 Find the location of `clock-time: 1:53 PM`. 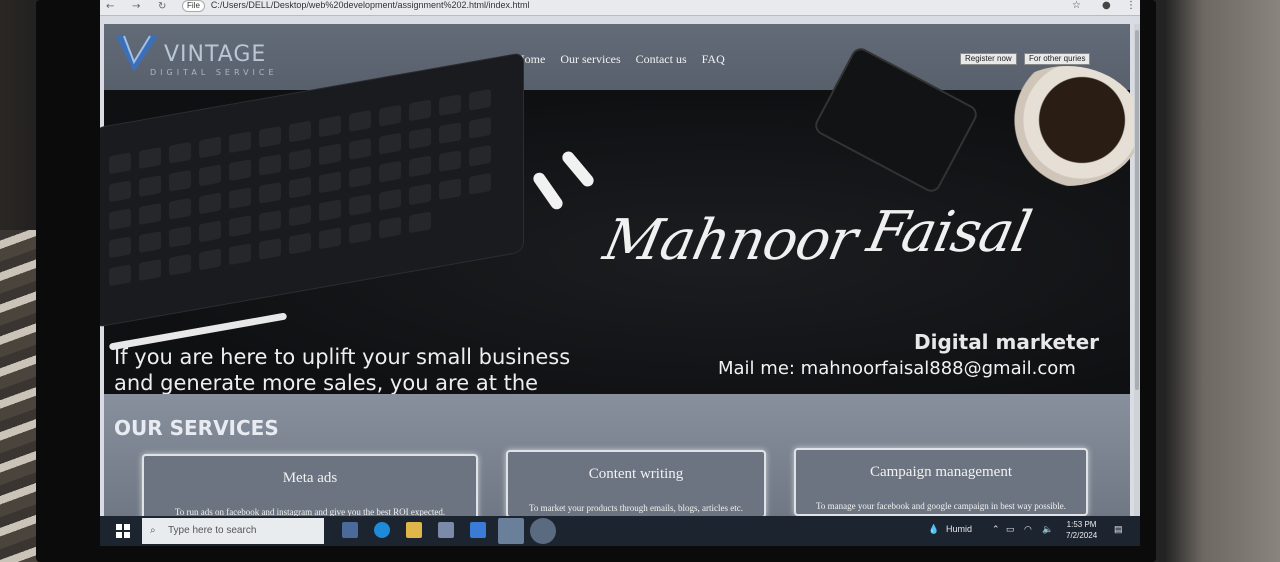

clock-time: 1:53 PM is located at coordinates (1081, 524).